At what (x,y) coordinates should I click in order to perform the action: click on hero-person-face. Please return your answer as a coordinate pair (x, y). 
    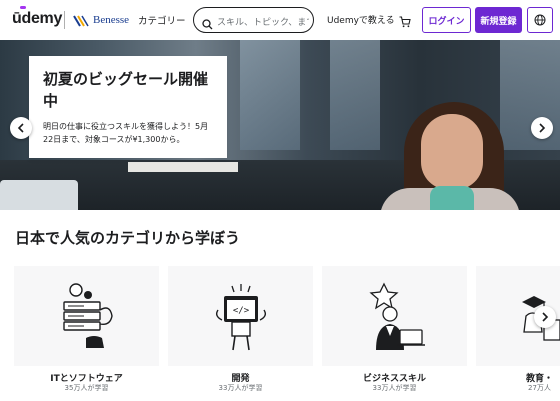
    Looking at the image, I should click on (452, 152).